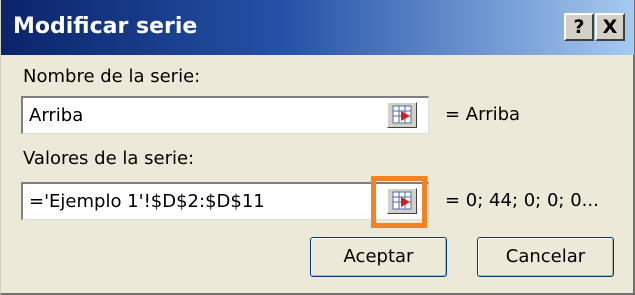 The width and height of the screenshot is (635, 295). Describe the element at coordinates (610, 27) in the screenshot. I see `close-button: X` at that location.